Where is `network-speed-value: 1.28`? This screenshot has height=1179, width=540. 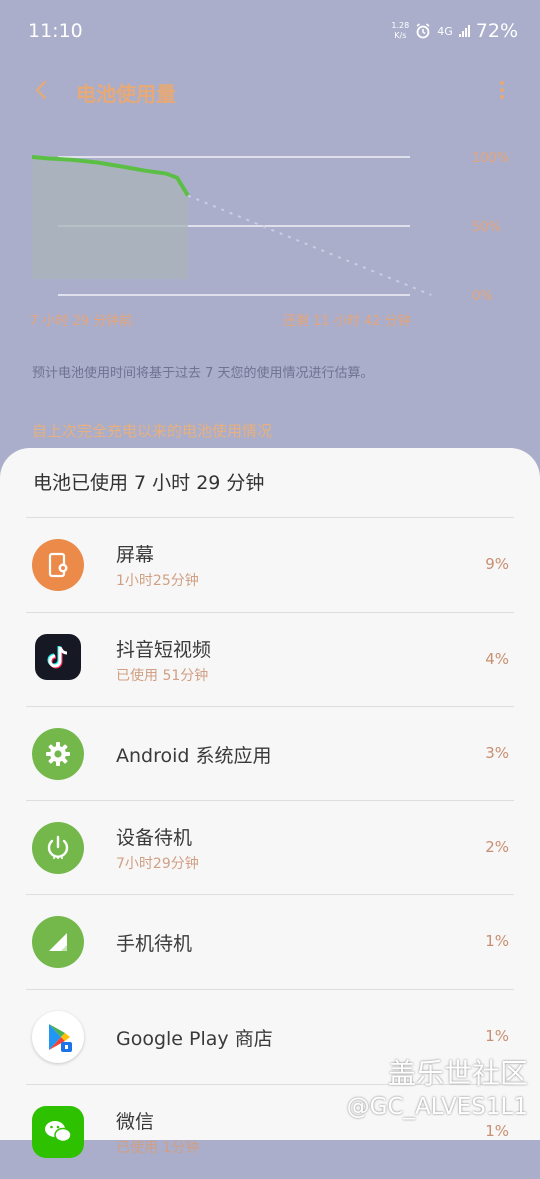
network-speed-value: 1.28 is located at coordinates (400, 25).